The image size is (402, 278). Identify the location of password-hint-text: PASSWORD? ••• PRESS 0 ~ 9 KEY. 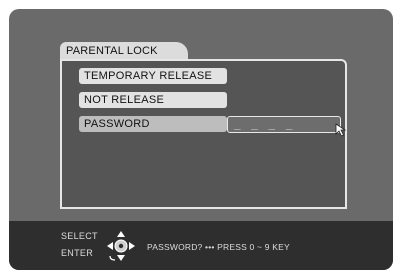
(218, 247).